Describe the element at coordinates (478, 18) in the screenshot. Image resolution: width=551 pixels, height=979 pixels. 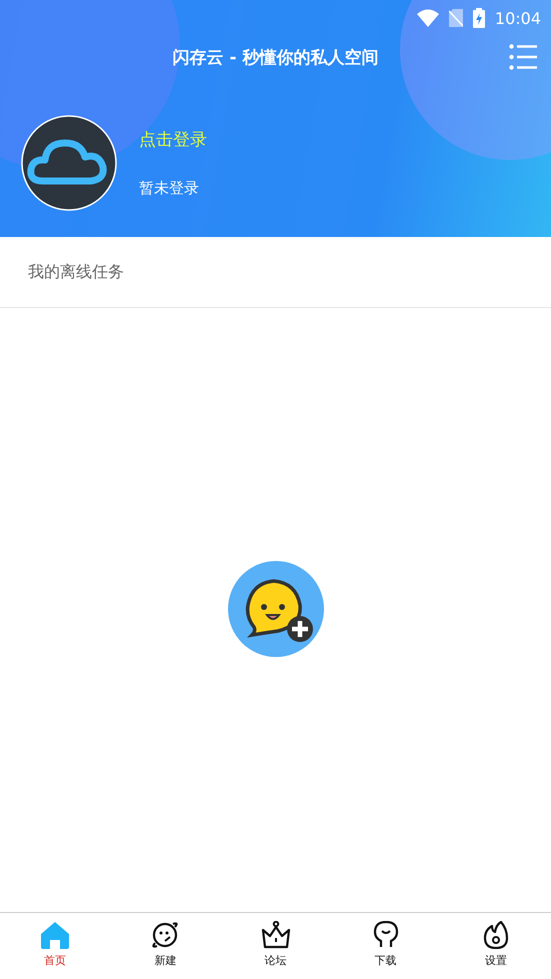
I see `battery-icon` at that location.